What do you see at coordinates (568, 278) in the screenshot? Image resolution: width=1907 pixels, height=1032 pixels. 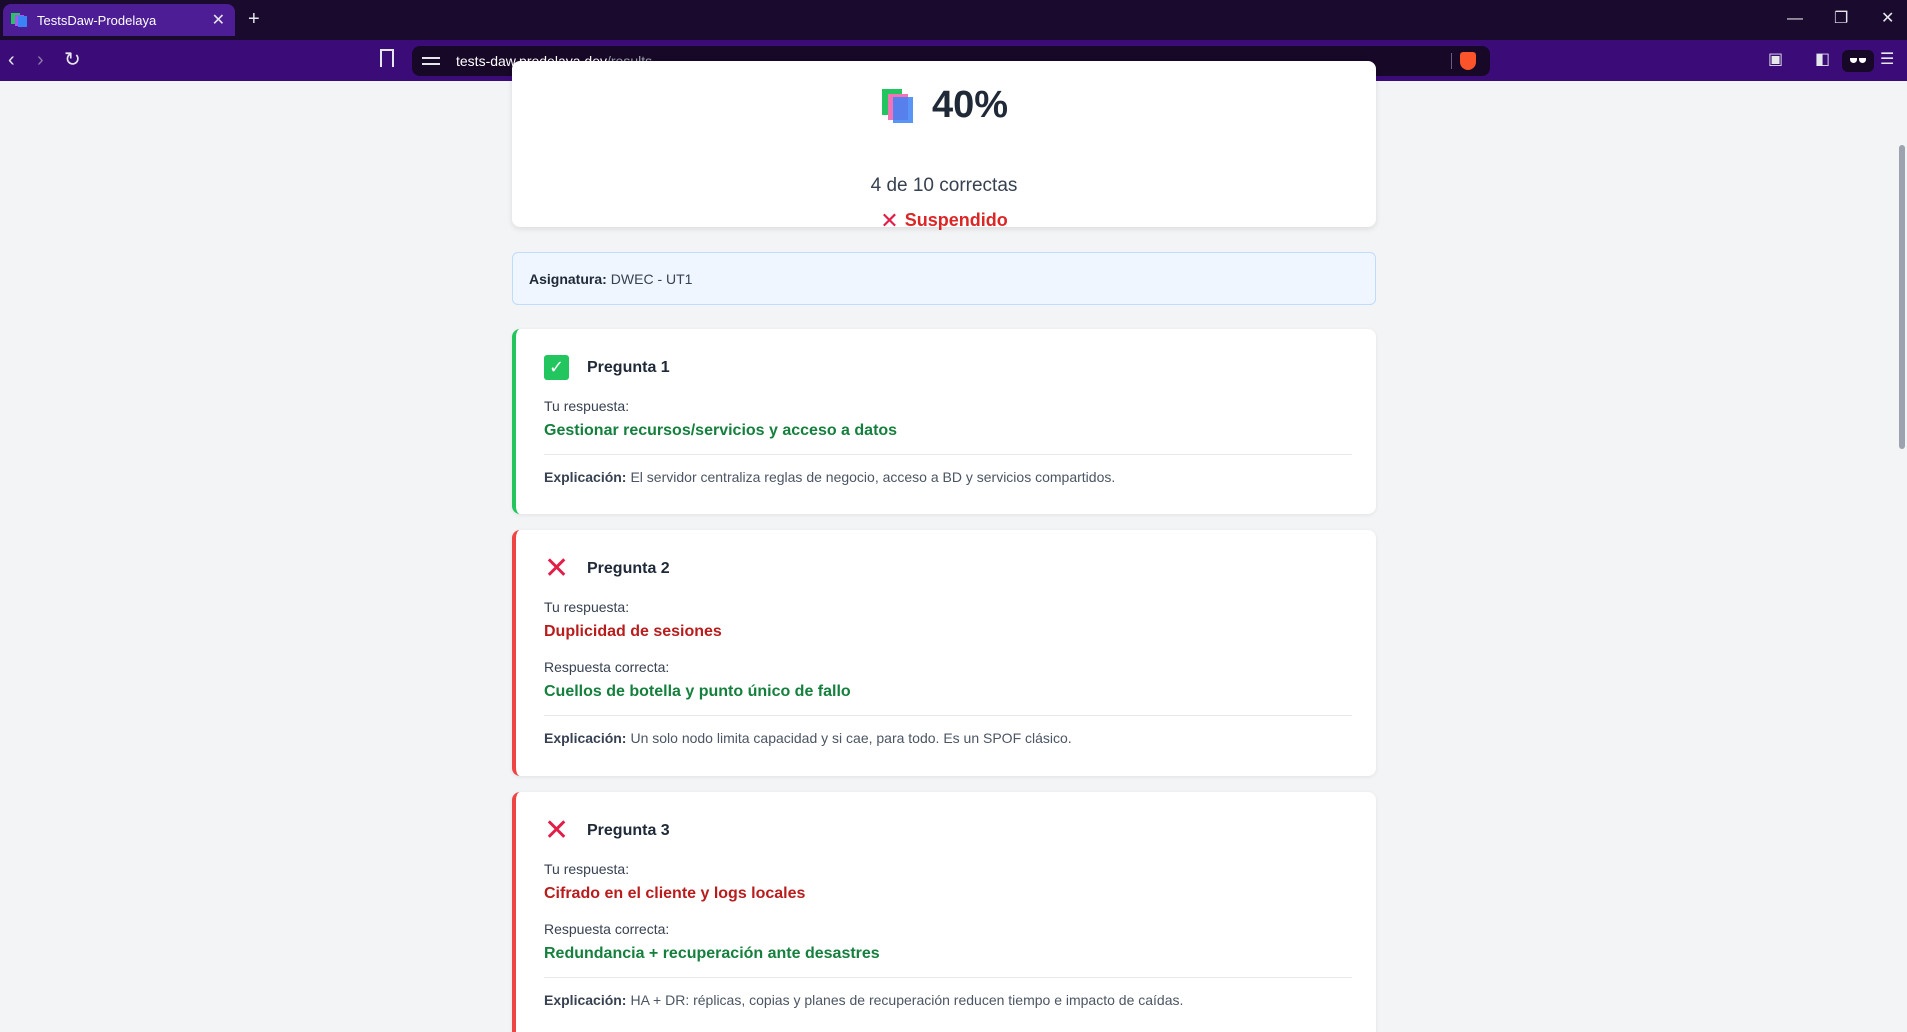 I see `subject-label: Asignatura:` at bounding box center [568, 278].